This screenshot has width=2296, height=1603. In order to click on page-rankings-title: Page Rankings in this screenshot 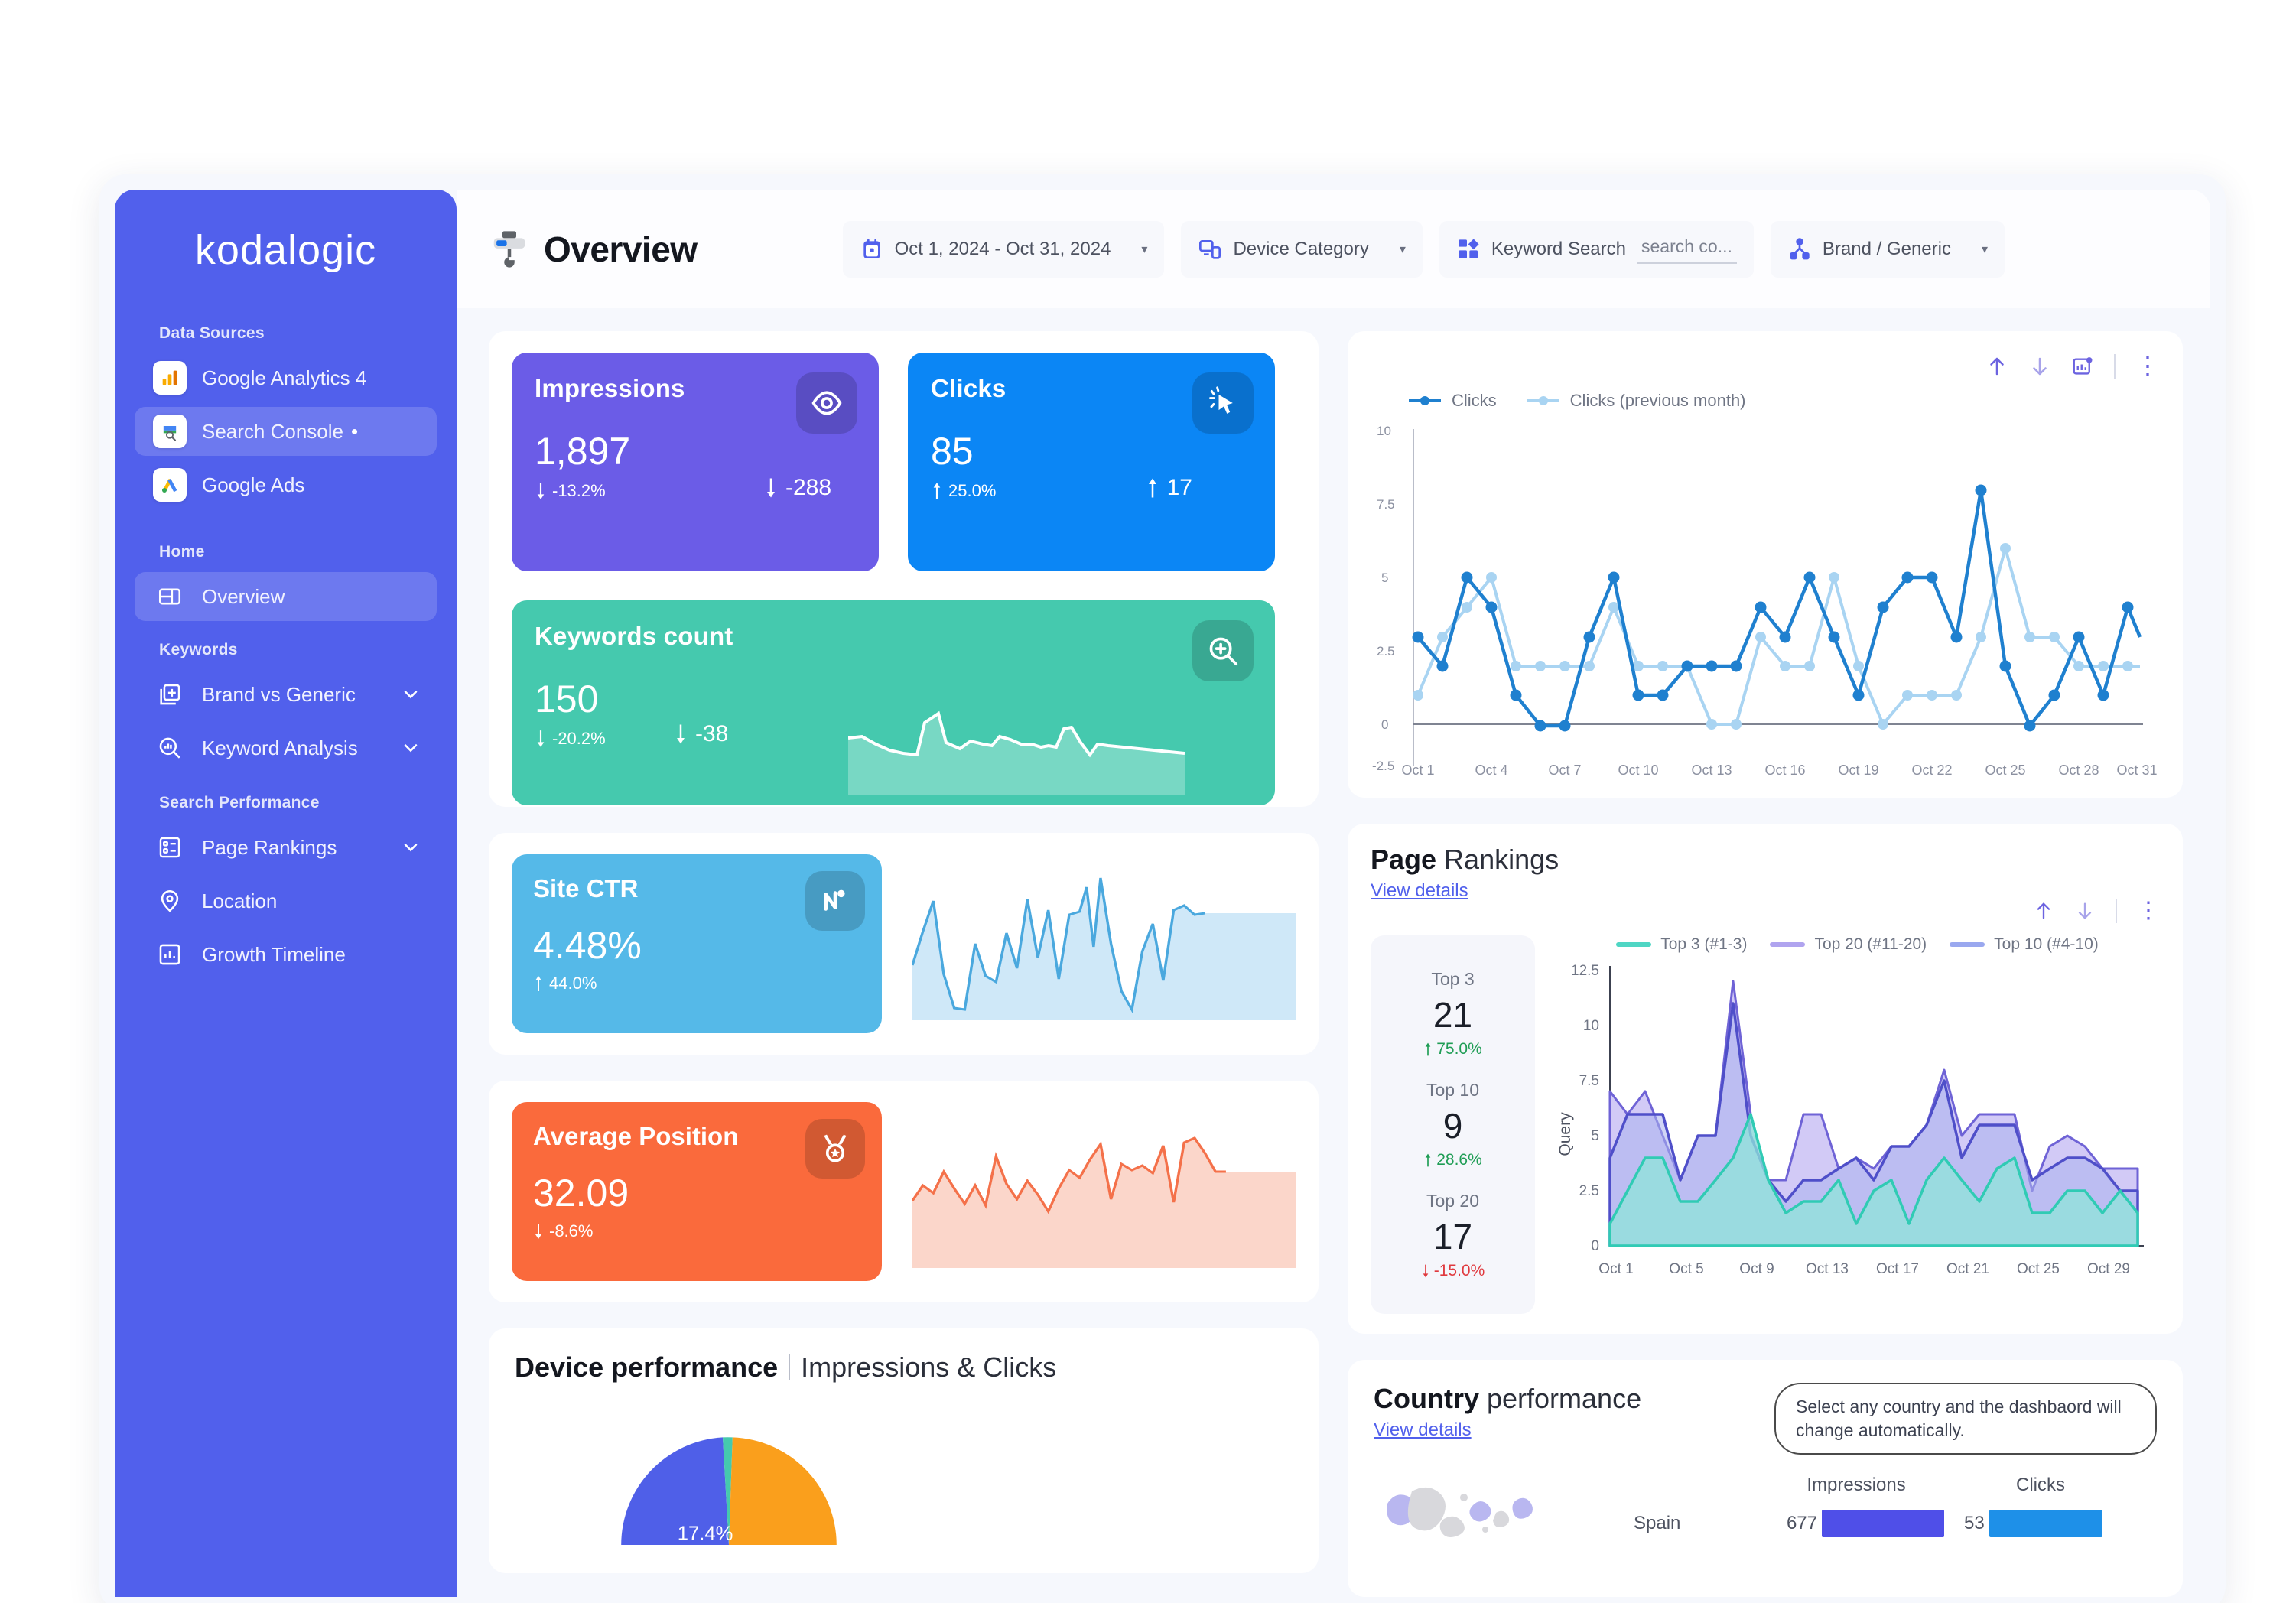, I will do `click(1465, 859)`.